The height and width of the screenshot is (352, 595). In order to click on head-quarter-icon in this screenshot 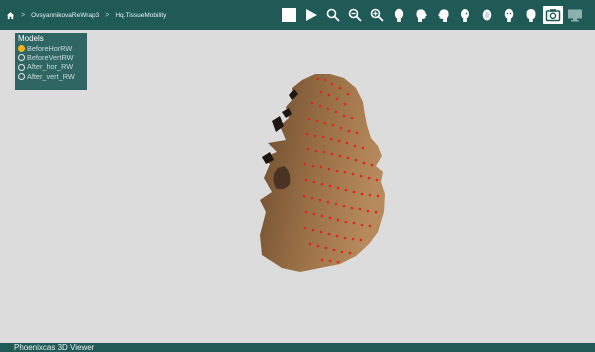, I will do `click(465, 15)`.